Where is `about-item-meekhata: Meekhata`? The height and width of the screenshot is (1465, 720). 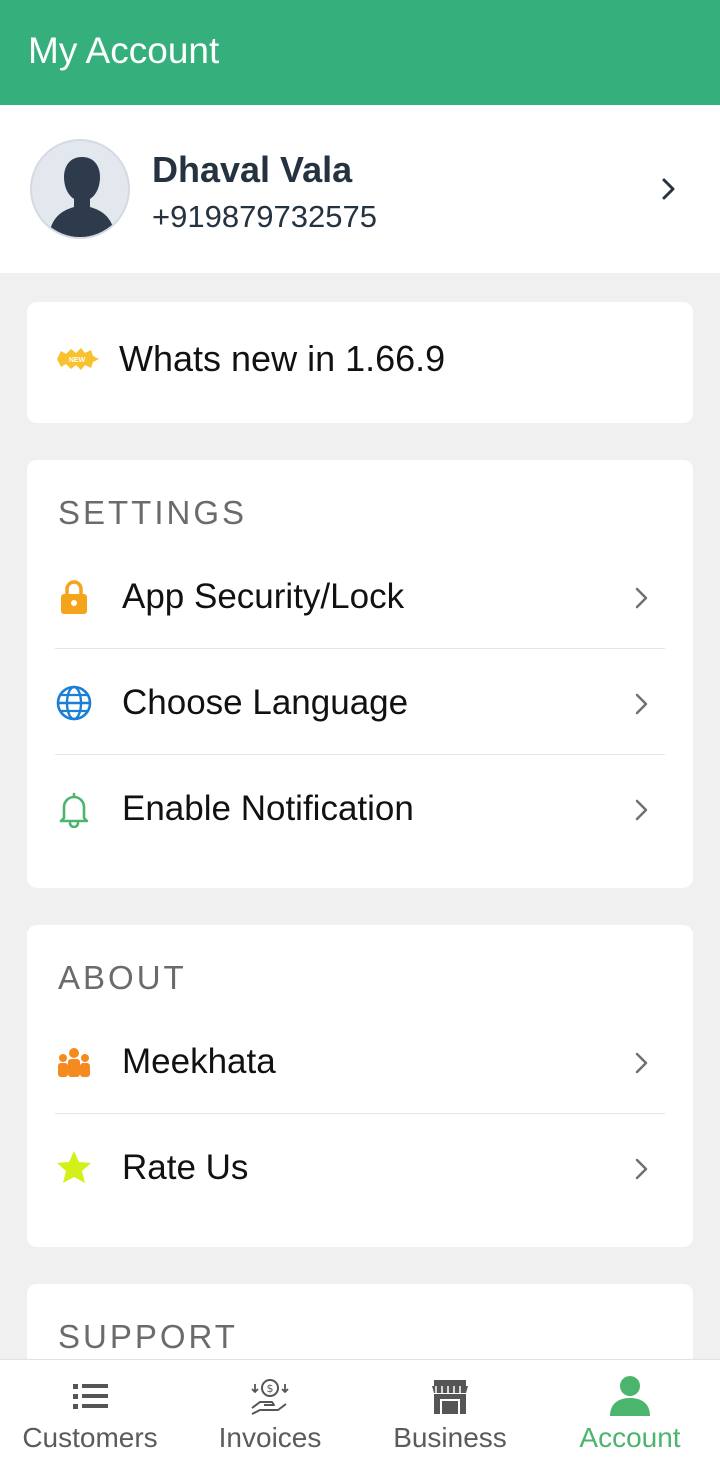 about-item-meekhata: Meekhata is located at coordinates (360, 1062).